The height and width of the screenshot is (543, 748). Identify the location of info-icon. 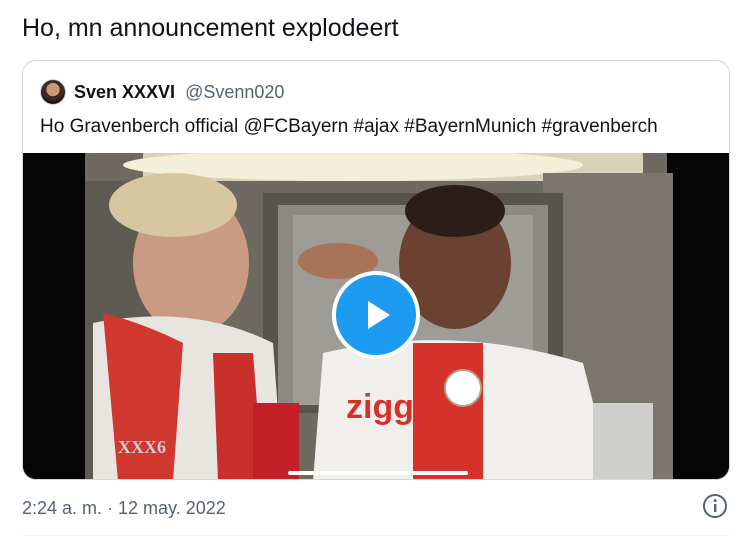
(715, 506).